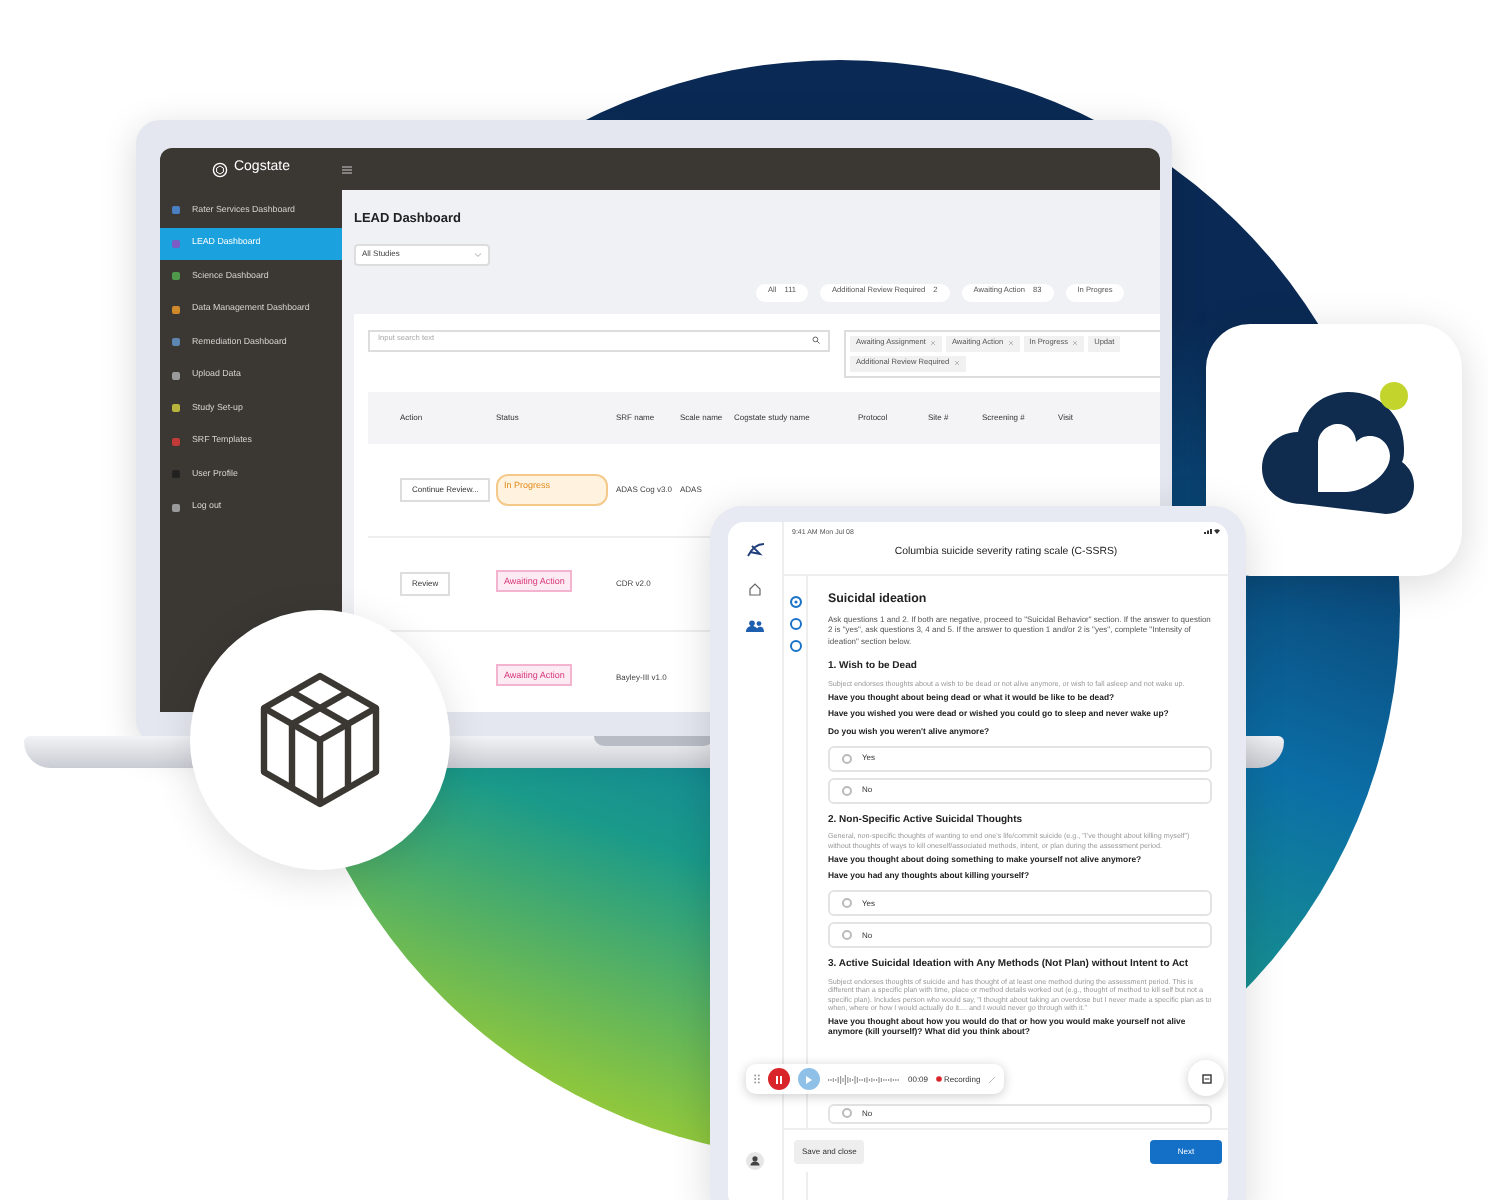 This screenshot has height=1200, width=1488. What do you see at coordinates (755, 626) in the screenshot?
I see `people-icon` at bounding box center [755, 626].